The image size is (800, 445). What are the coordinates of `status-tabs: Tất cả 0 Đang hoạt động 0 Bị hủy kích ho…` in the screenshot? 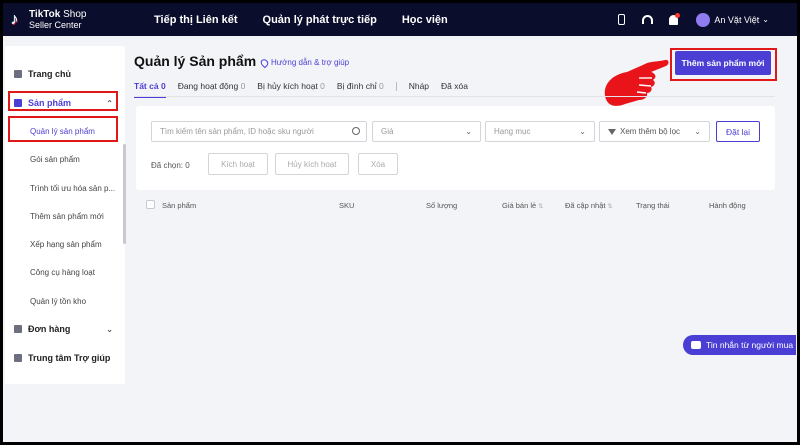 It's located at (307, 89).